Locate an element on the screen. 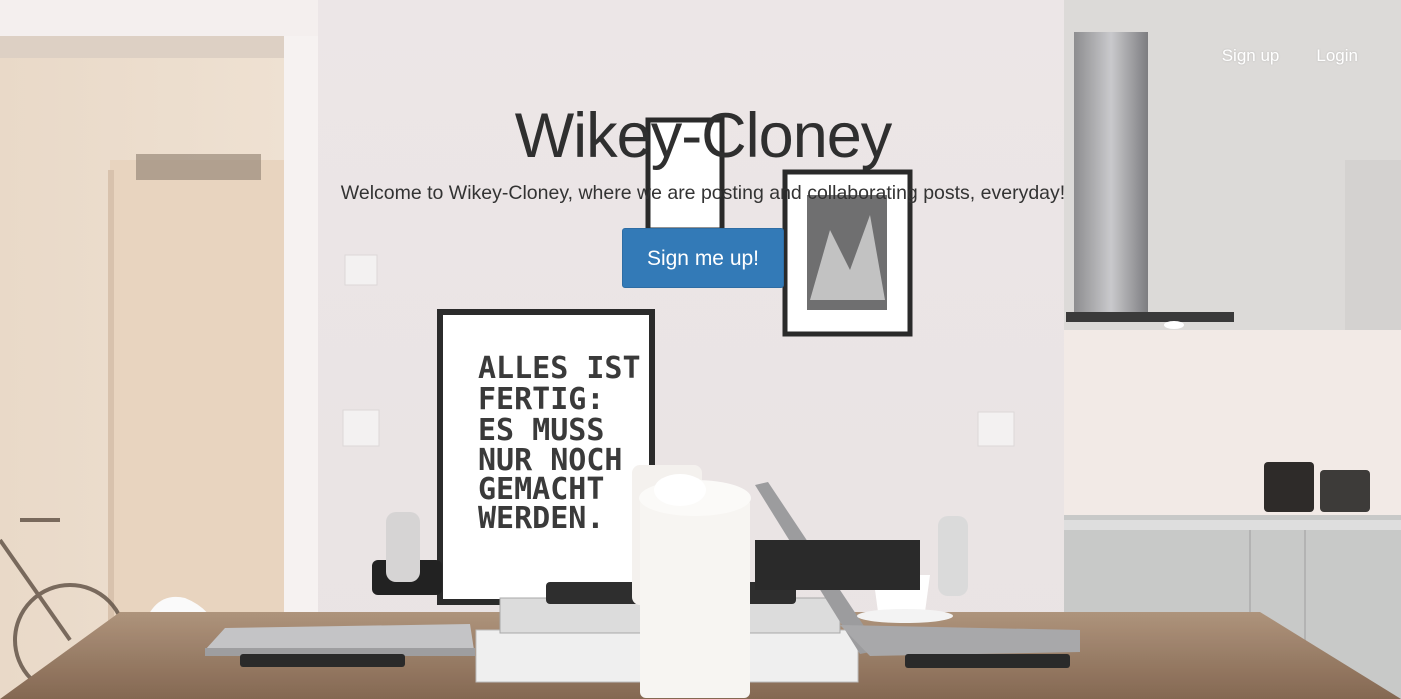 Image resolution: width=1401 pixels, height=699 pixels. top-nav: Sign up Login is located at coordinates (1290, 56).